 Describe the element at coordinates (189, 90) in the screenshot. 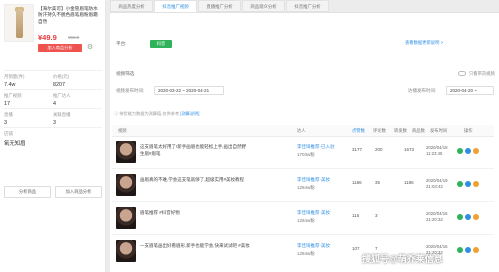

I see `date-range-picker: 2020-03-22 ~ 2020-04-21` at that location.